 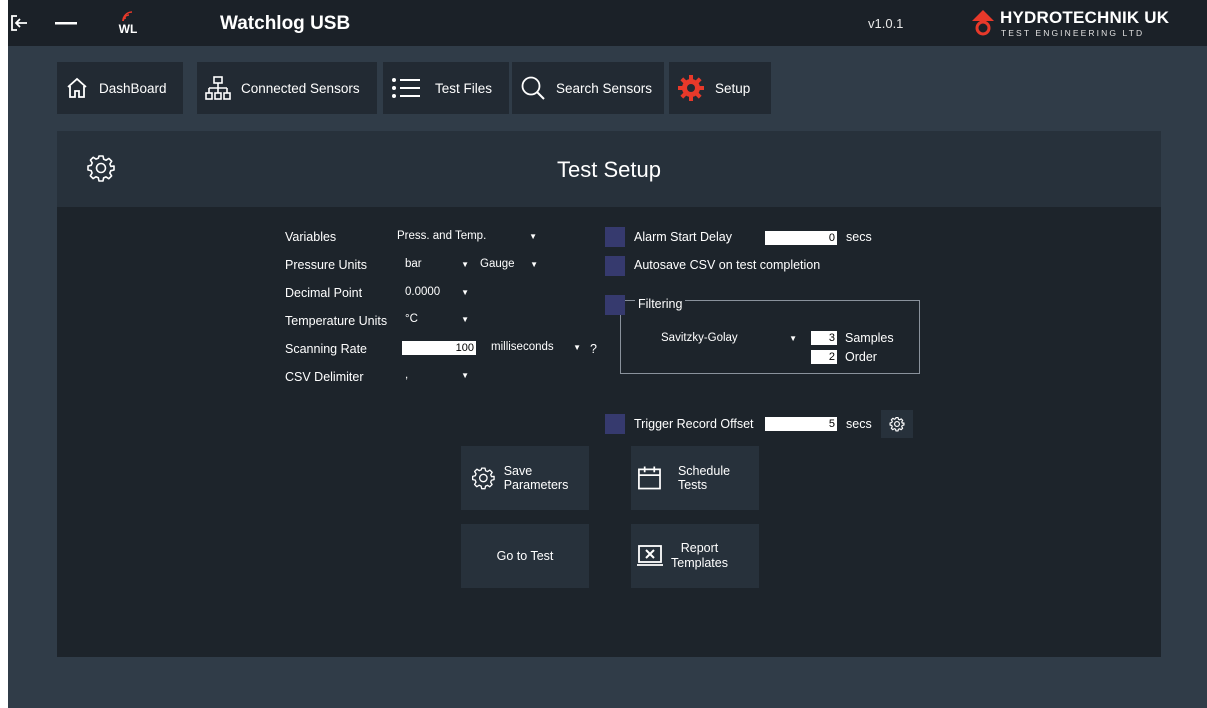 I want to click on trigger-settings-button, so click(x=897, y=424).